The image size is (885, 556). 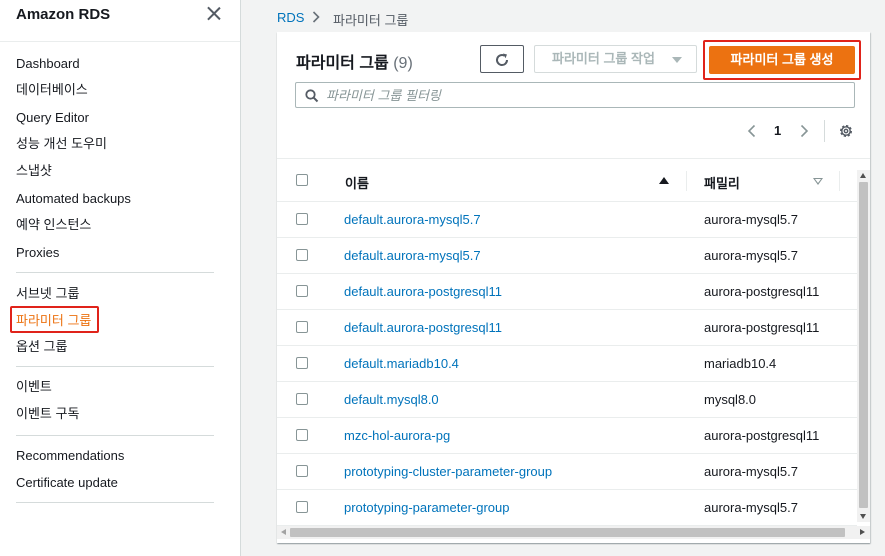 I want to click on sort-descending-icon, so click(x=818, y=181).